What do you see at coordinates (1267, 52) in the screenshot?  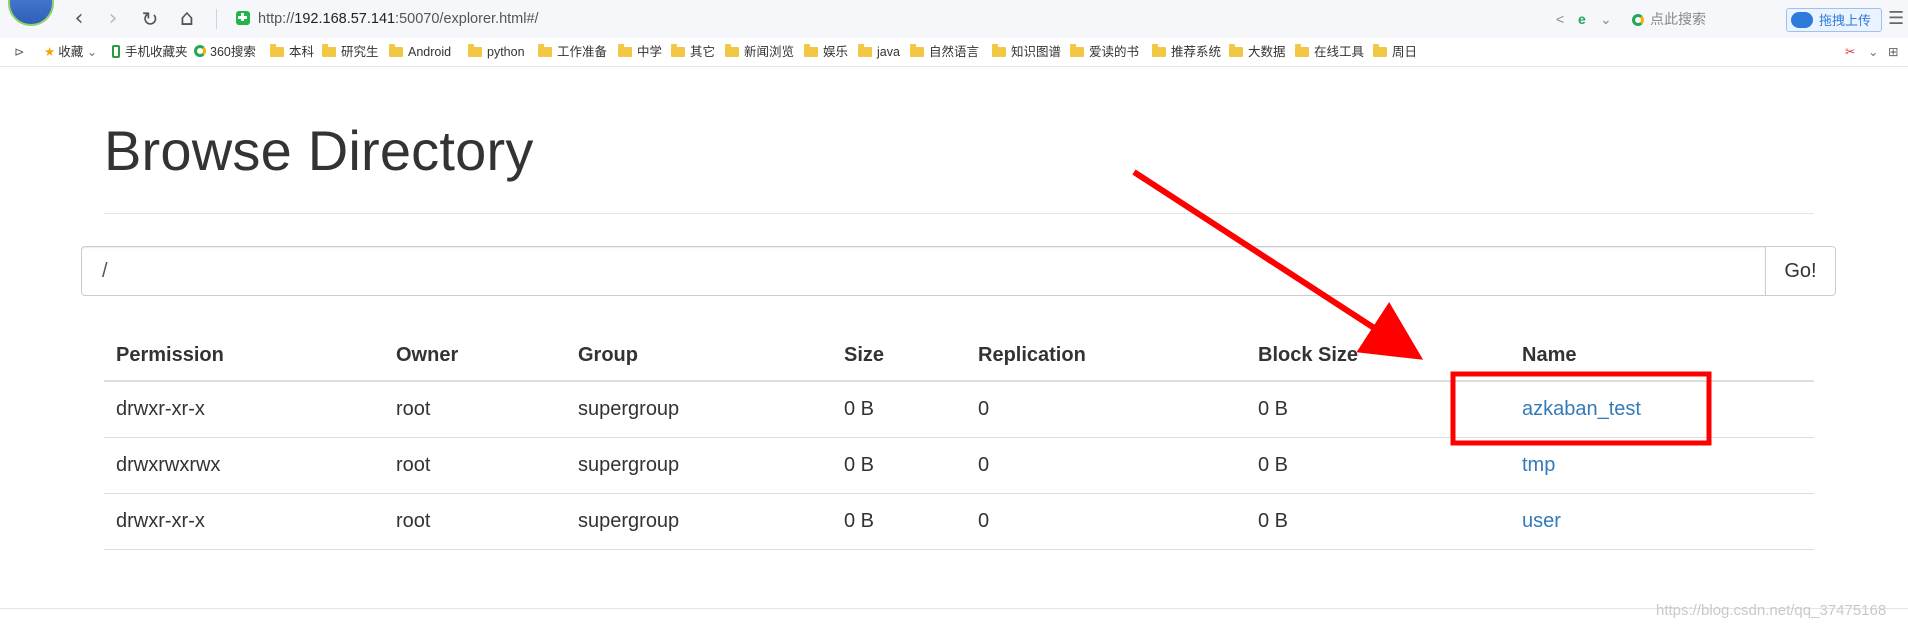 I see `bookmark-label: 大数据` at bounding box center [1267, 52].